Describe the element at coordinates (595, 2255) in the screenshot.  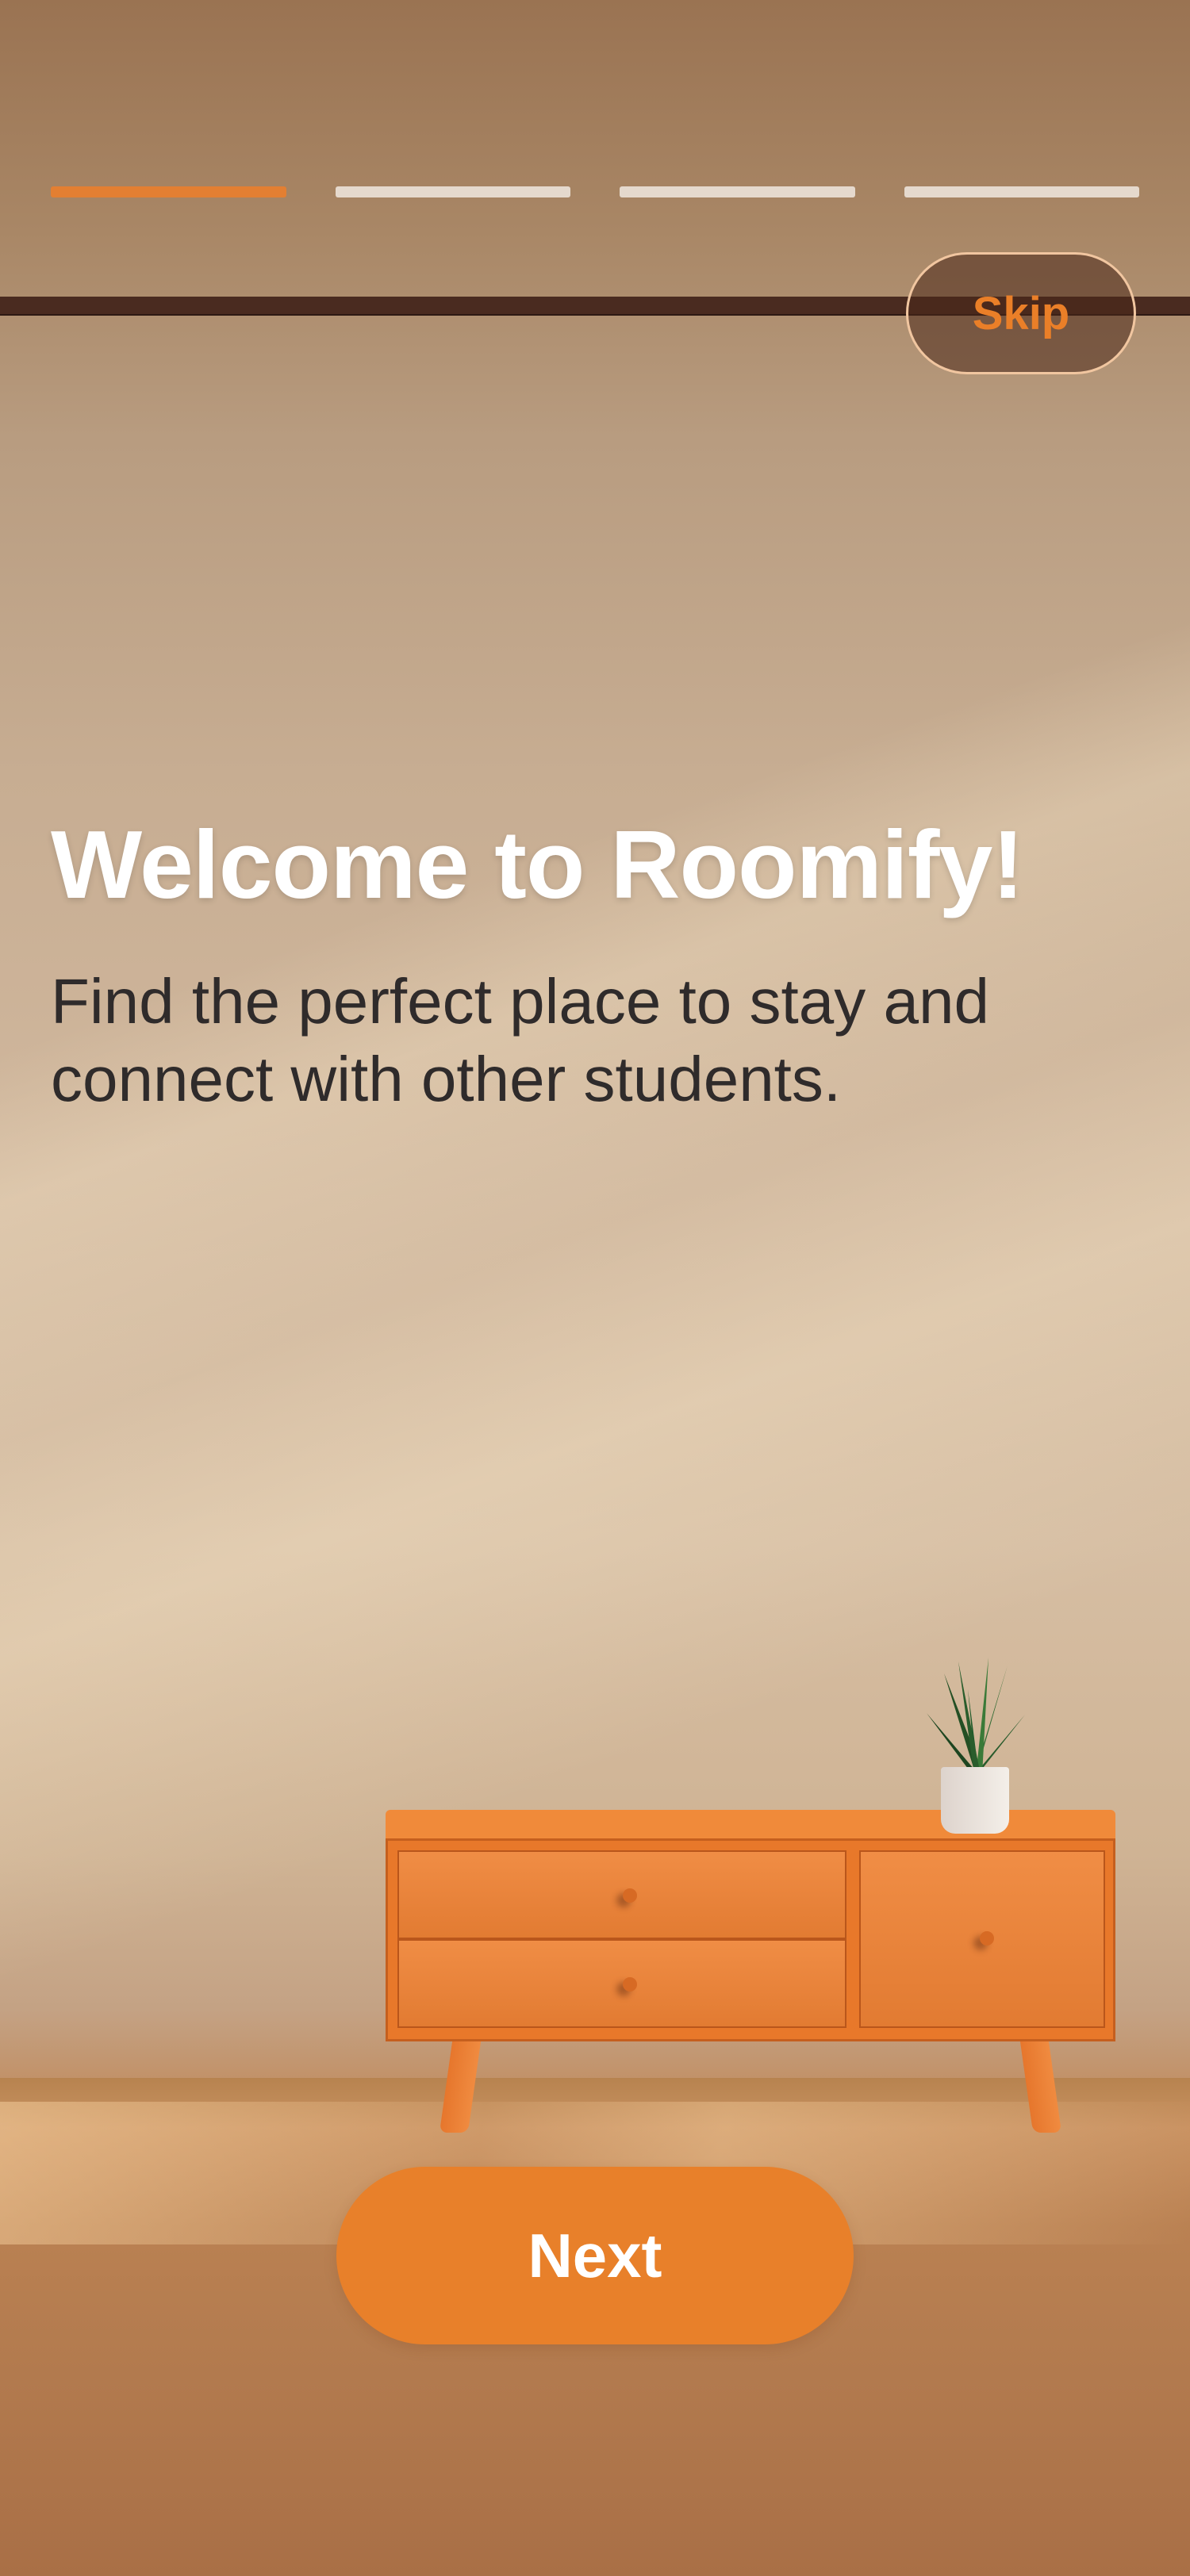
I see `next-button: Next` at that location.